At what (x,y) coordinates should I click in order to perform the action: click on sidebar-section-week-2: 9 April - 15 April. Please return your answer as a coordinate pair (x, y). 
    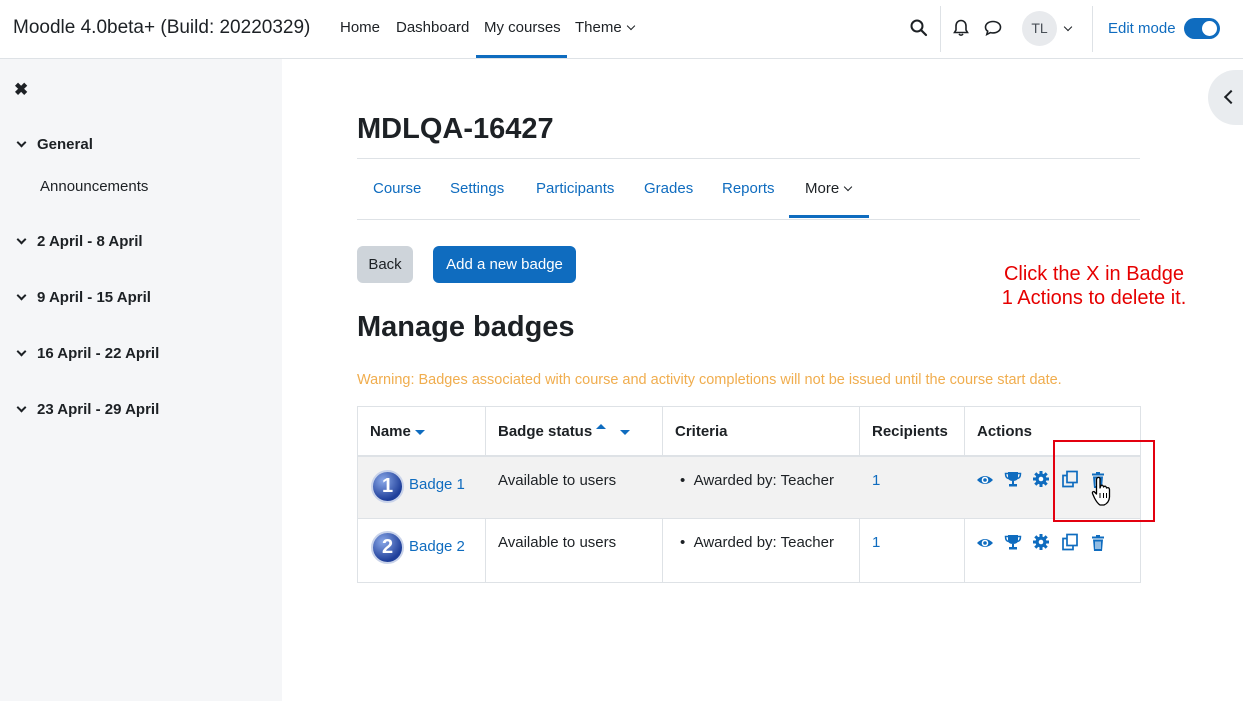
    Looking at the image, I should click on (83, 297).